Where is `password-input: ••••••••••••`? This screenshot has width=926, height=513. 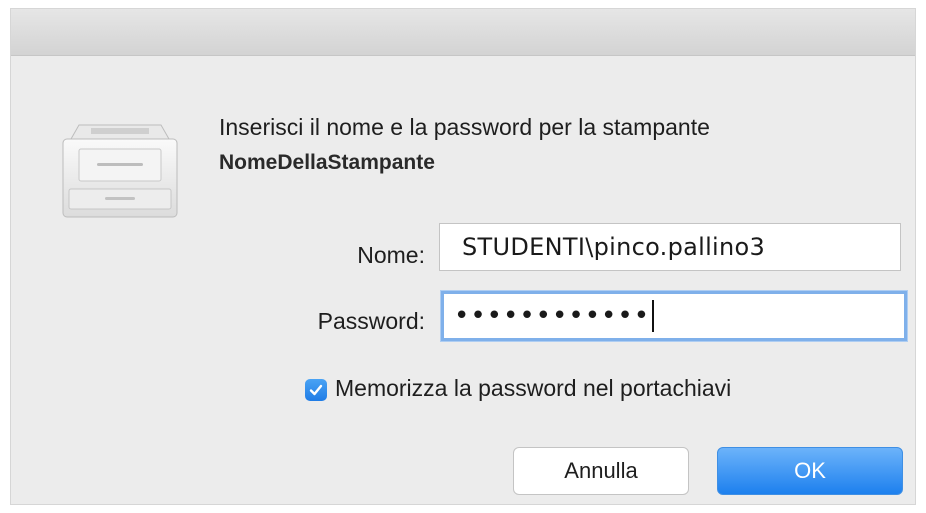 password-input: •••••••••••• is located at coordinates (674, 316).